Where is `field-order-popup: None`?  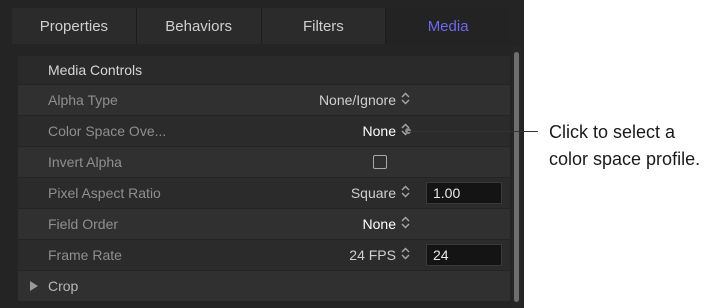 field-order-popup: None is located at coordinates (386, 224).